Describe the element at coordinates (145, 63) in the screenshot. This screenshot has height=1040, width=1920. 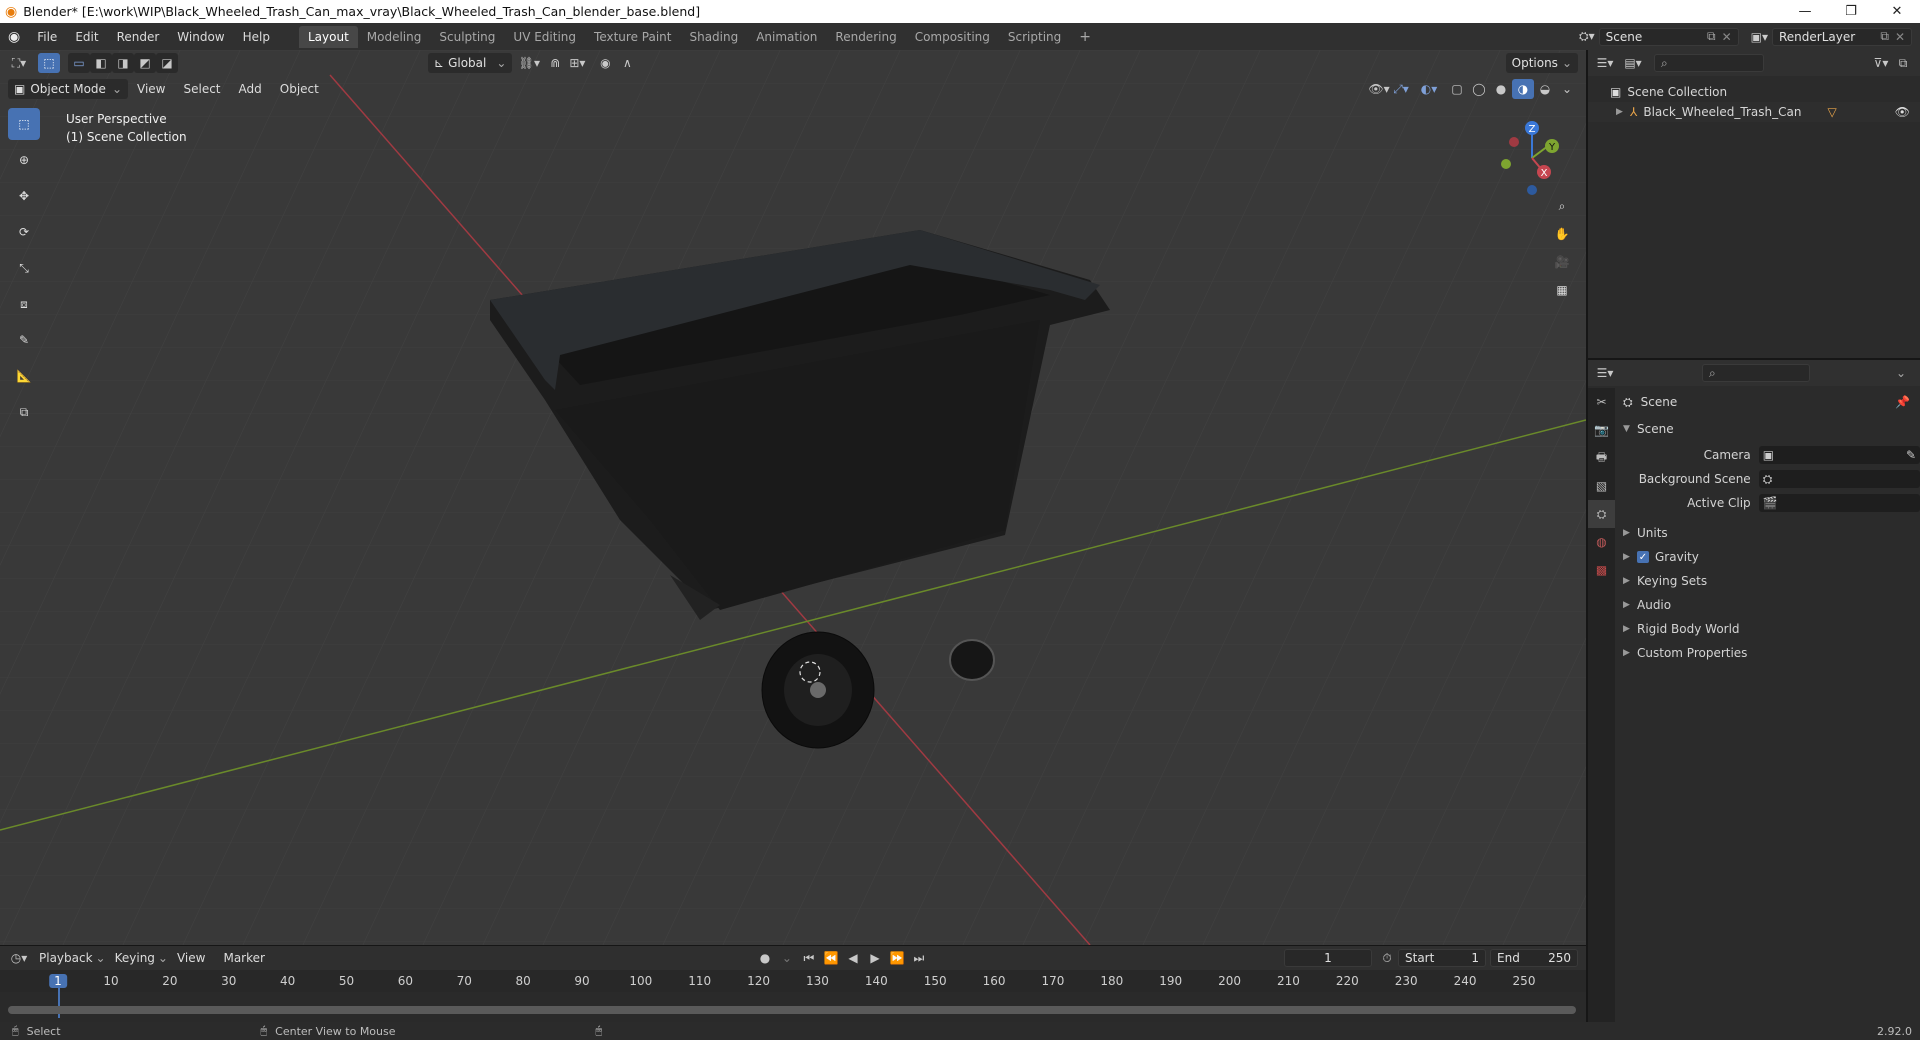
I see `select-invert-icon: ◩` at that location.